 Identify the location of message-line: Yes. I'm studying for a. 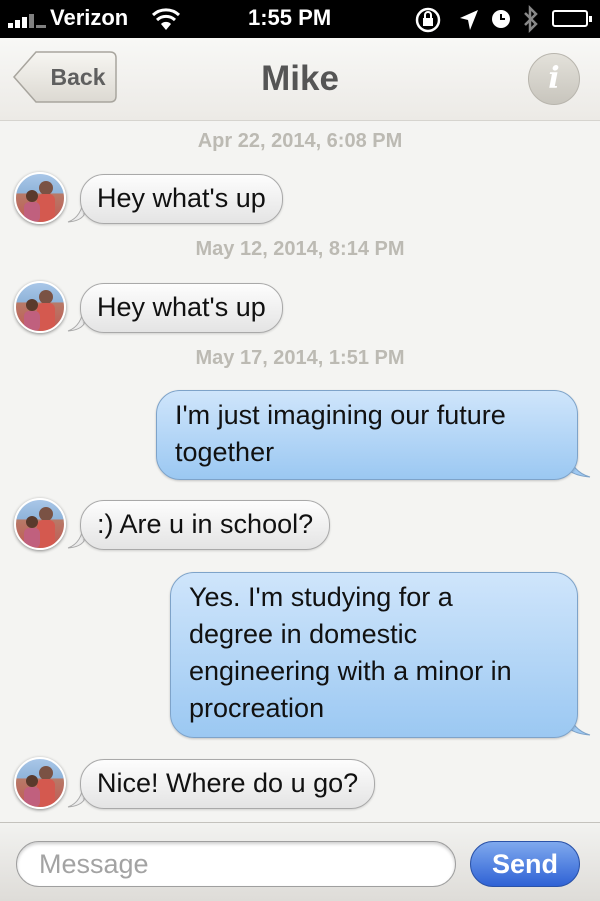
(321, 597).